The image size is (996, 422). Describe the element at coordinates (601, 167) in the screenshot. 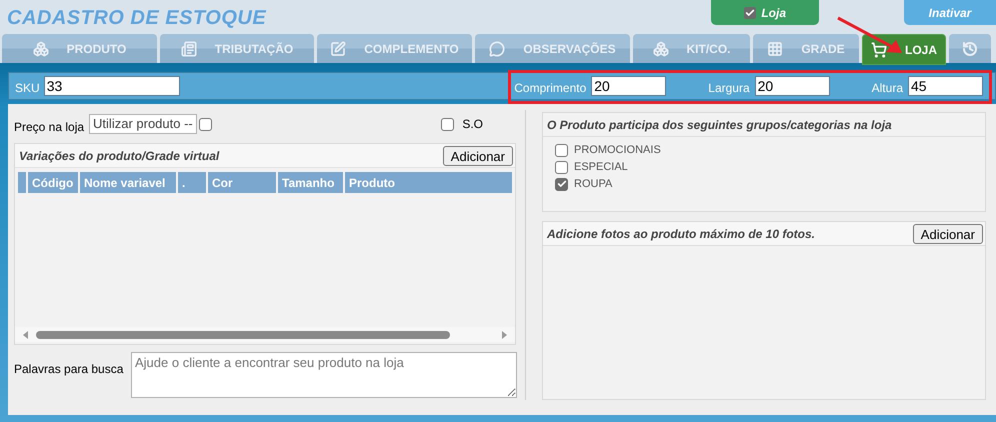

I see `category-label: ESPECIAL` at that location.